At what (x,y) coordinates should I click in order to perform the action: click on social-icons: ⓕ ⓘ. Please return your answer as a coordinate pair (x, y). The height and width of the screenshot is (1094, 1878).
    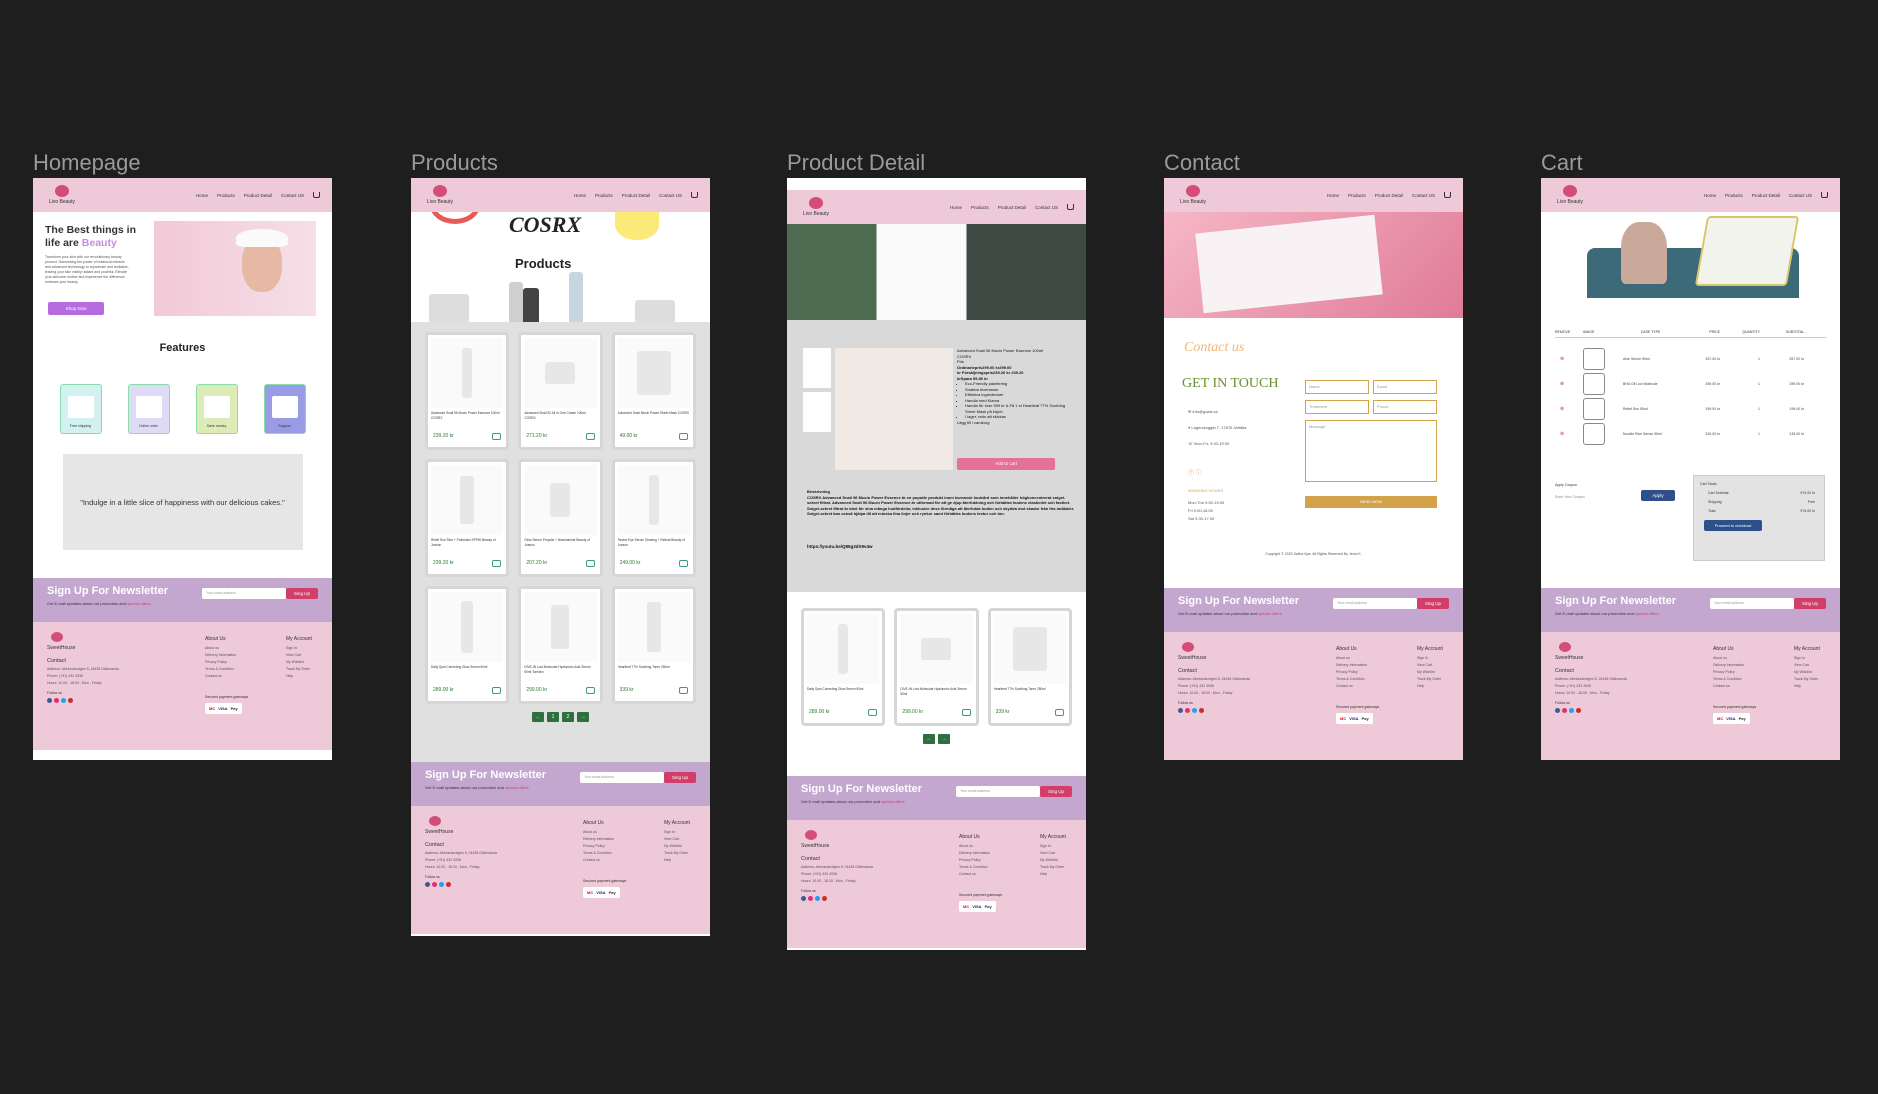
    Looking at the image, I should click on (1195, 472).